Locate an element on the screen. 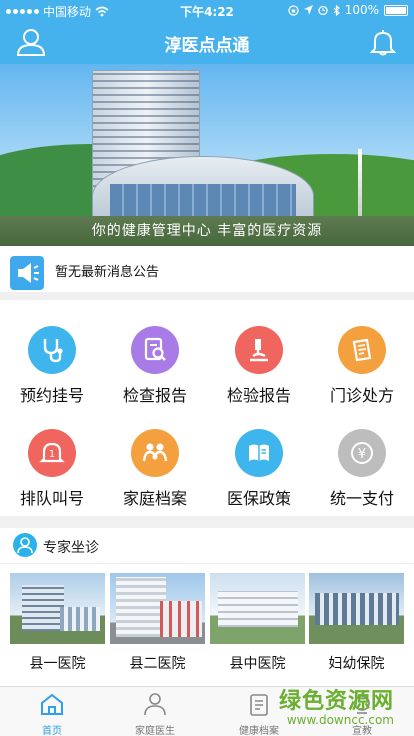 Image resolution: width=414 pixels, height=736 pixels. family-icon is located at coordinates (155, 453).